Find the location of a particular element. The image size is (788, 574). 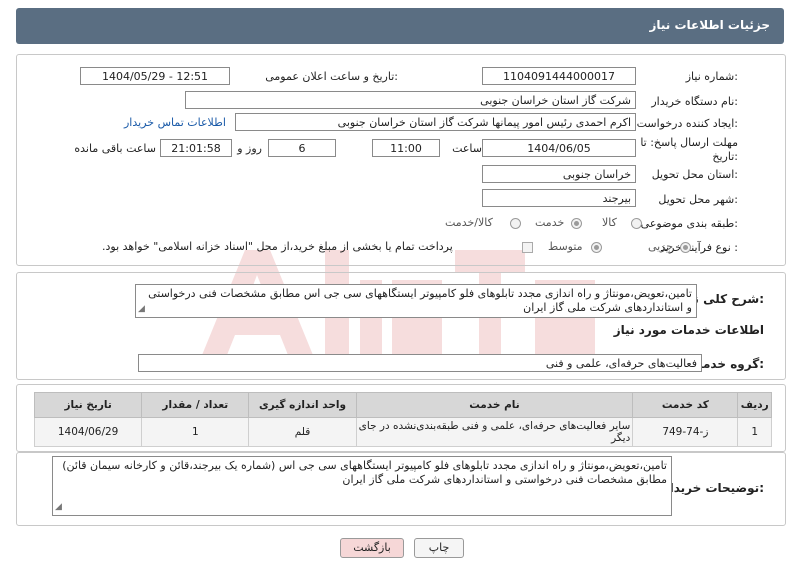

remaining-label: ساعت باقی مانده is located at coordinates (115, 148).